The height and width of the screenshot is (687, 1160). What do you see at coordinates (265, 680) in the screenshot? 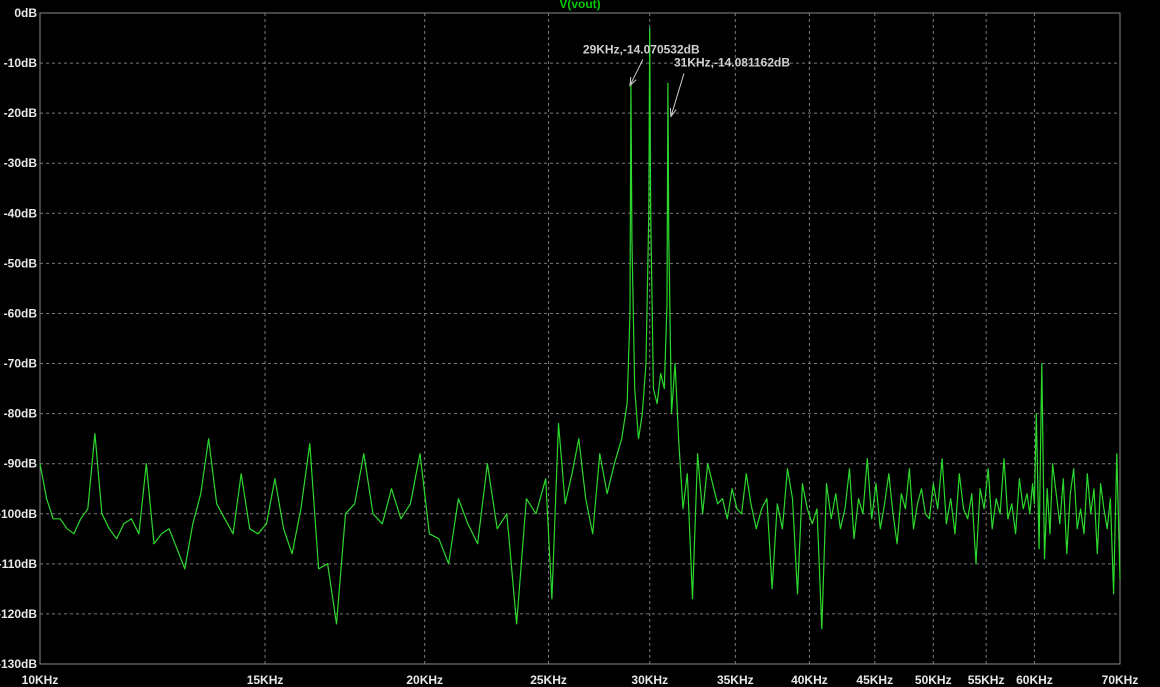
I see `x-tick-label: 15KHz` at bounding box center [265, 680].